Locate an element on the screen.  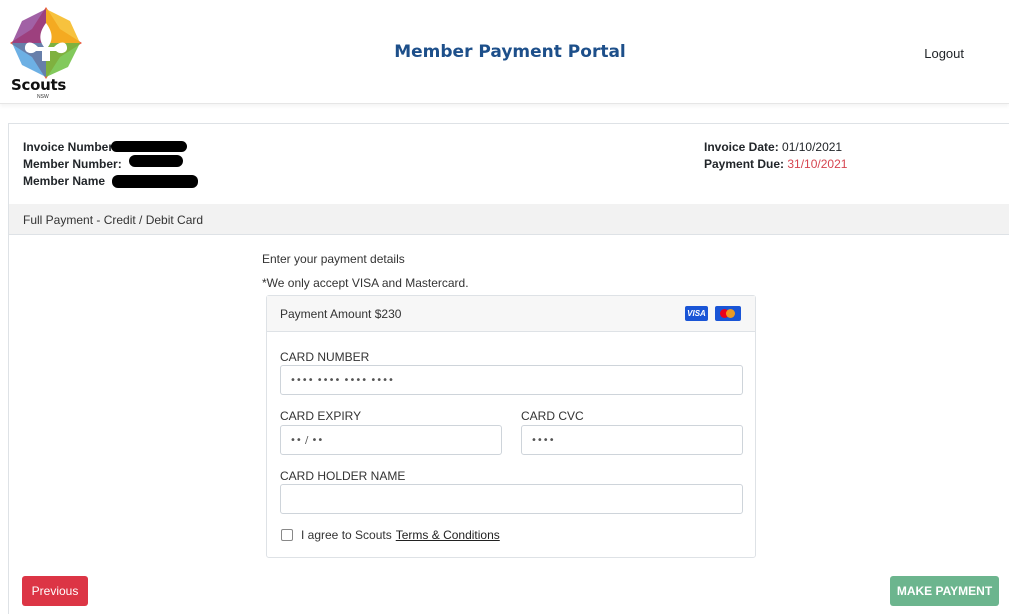
visa-icon: VISA is located at coordinates (696, 313).